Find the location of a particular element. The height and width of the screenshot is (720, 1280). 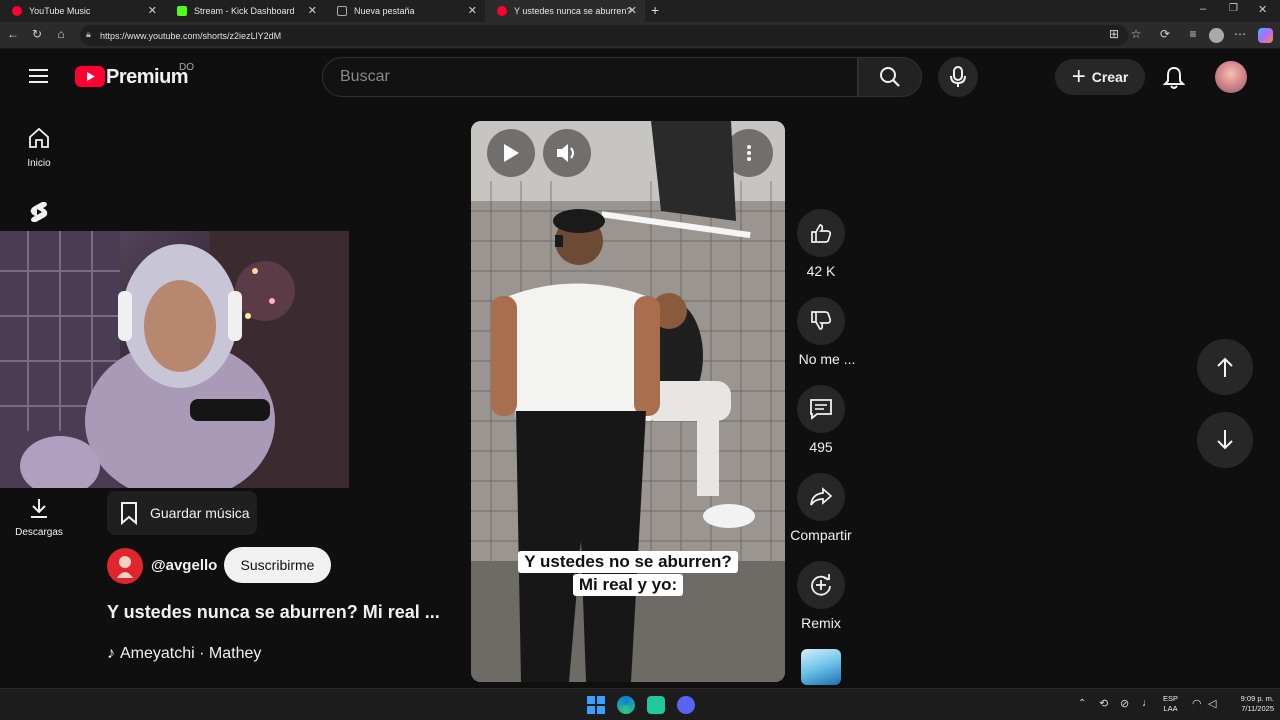

refresh-icon: ↻ is located at coordinates (37, 34).